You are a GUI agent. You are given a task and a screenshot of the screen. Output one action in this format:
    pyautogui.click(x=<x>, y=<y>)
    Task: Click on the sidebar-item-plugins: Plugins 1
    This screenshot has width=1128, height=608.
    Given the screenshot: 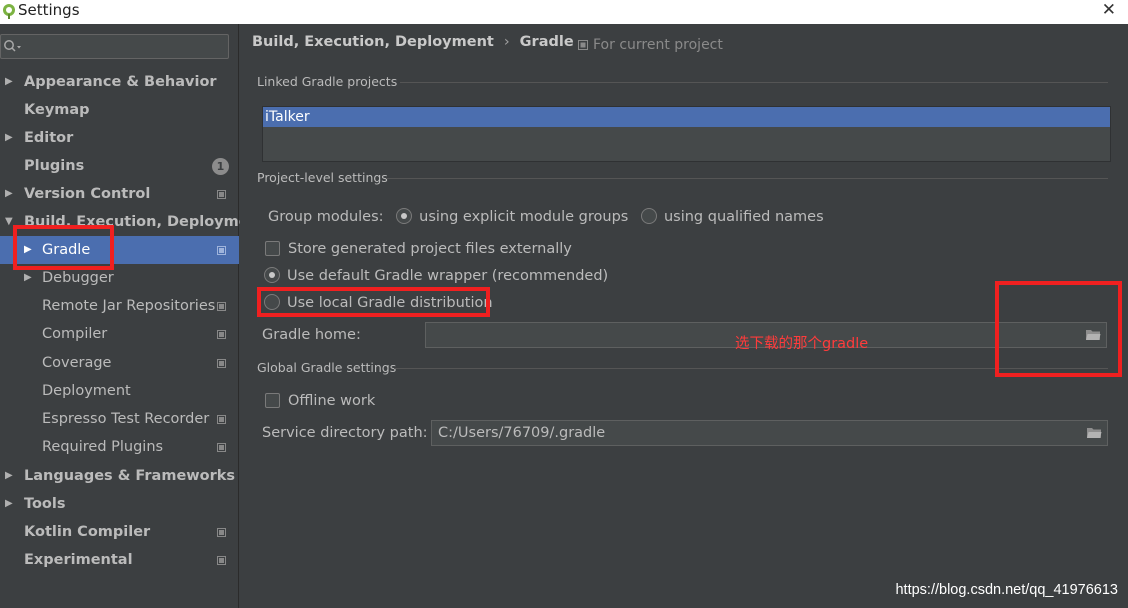 What is the action you would take?
    pyautogui.click(x=119, y=166)
    